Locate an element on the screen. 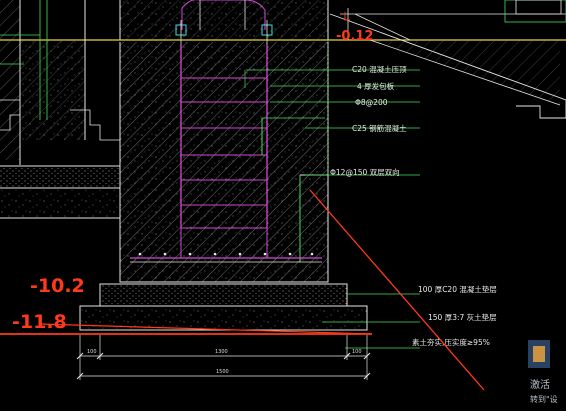 This screenshot has height=411, width=566. watermark-line1: 激活 is located at coordinates (540, 384).